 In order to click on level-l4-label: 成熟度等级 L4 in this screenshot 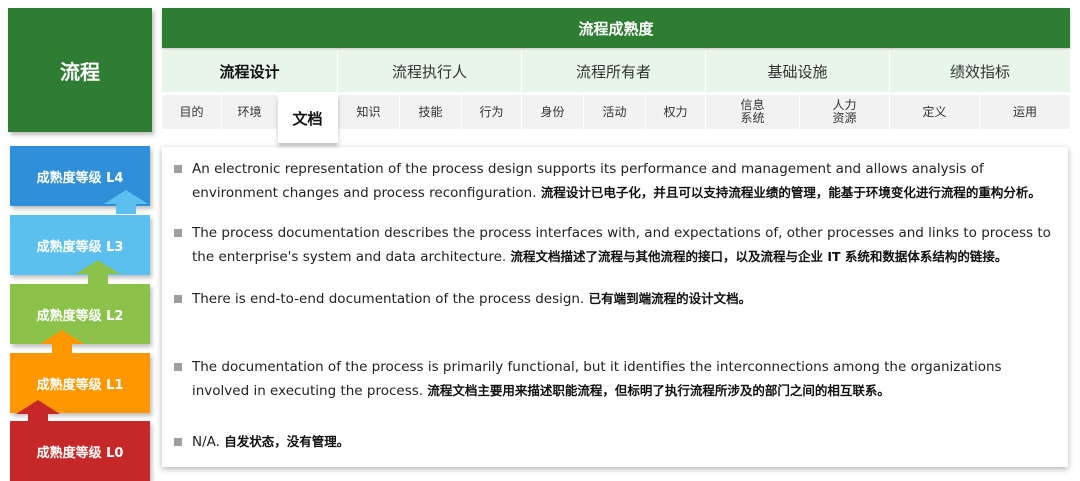, I will do `click(80, 178)`.